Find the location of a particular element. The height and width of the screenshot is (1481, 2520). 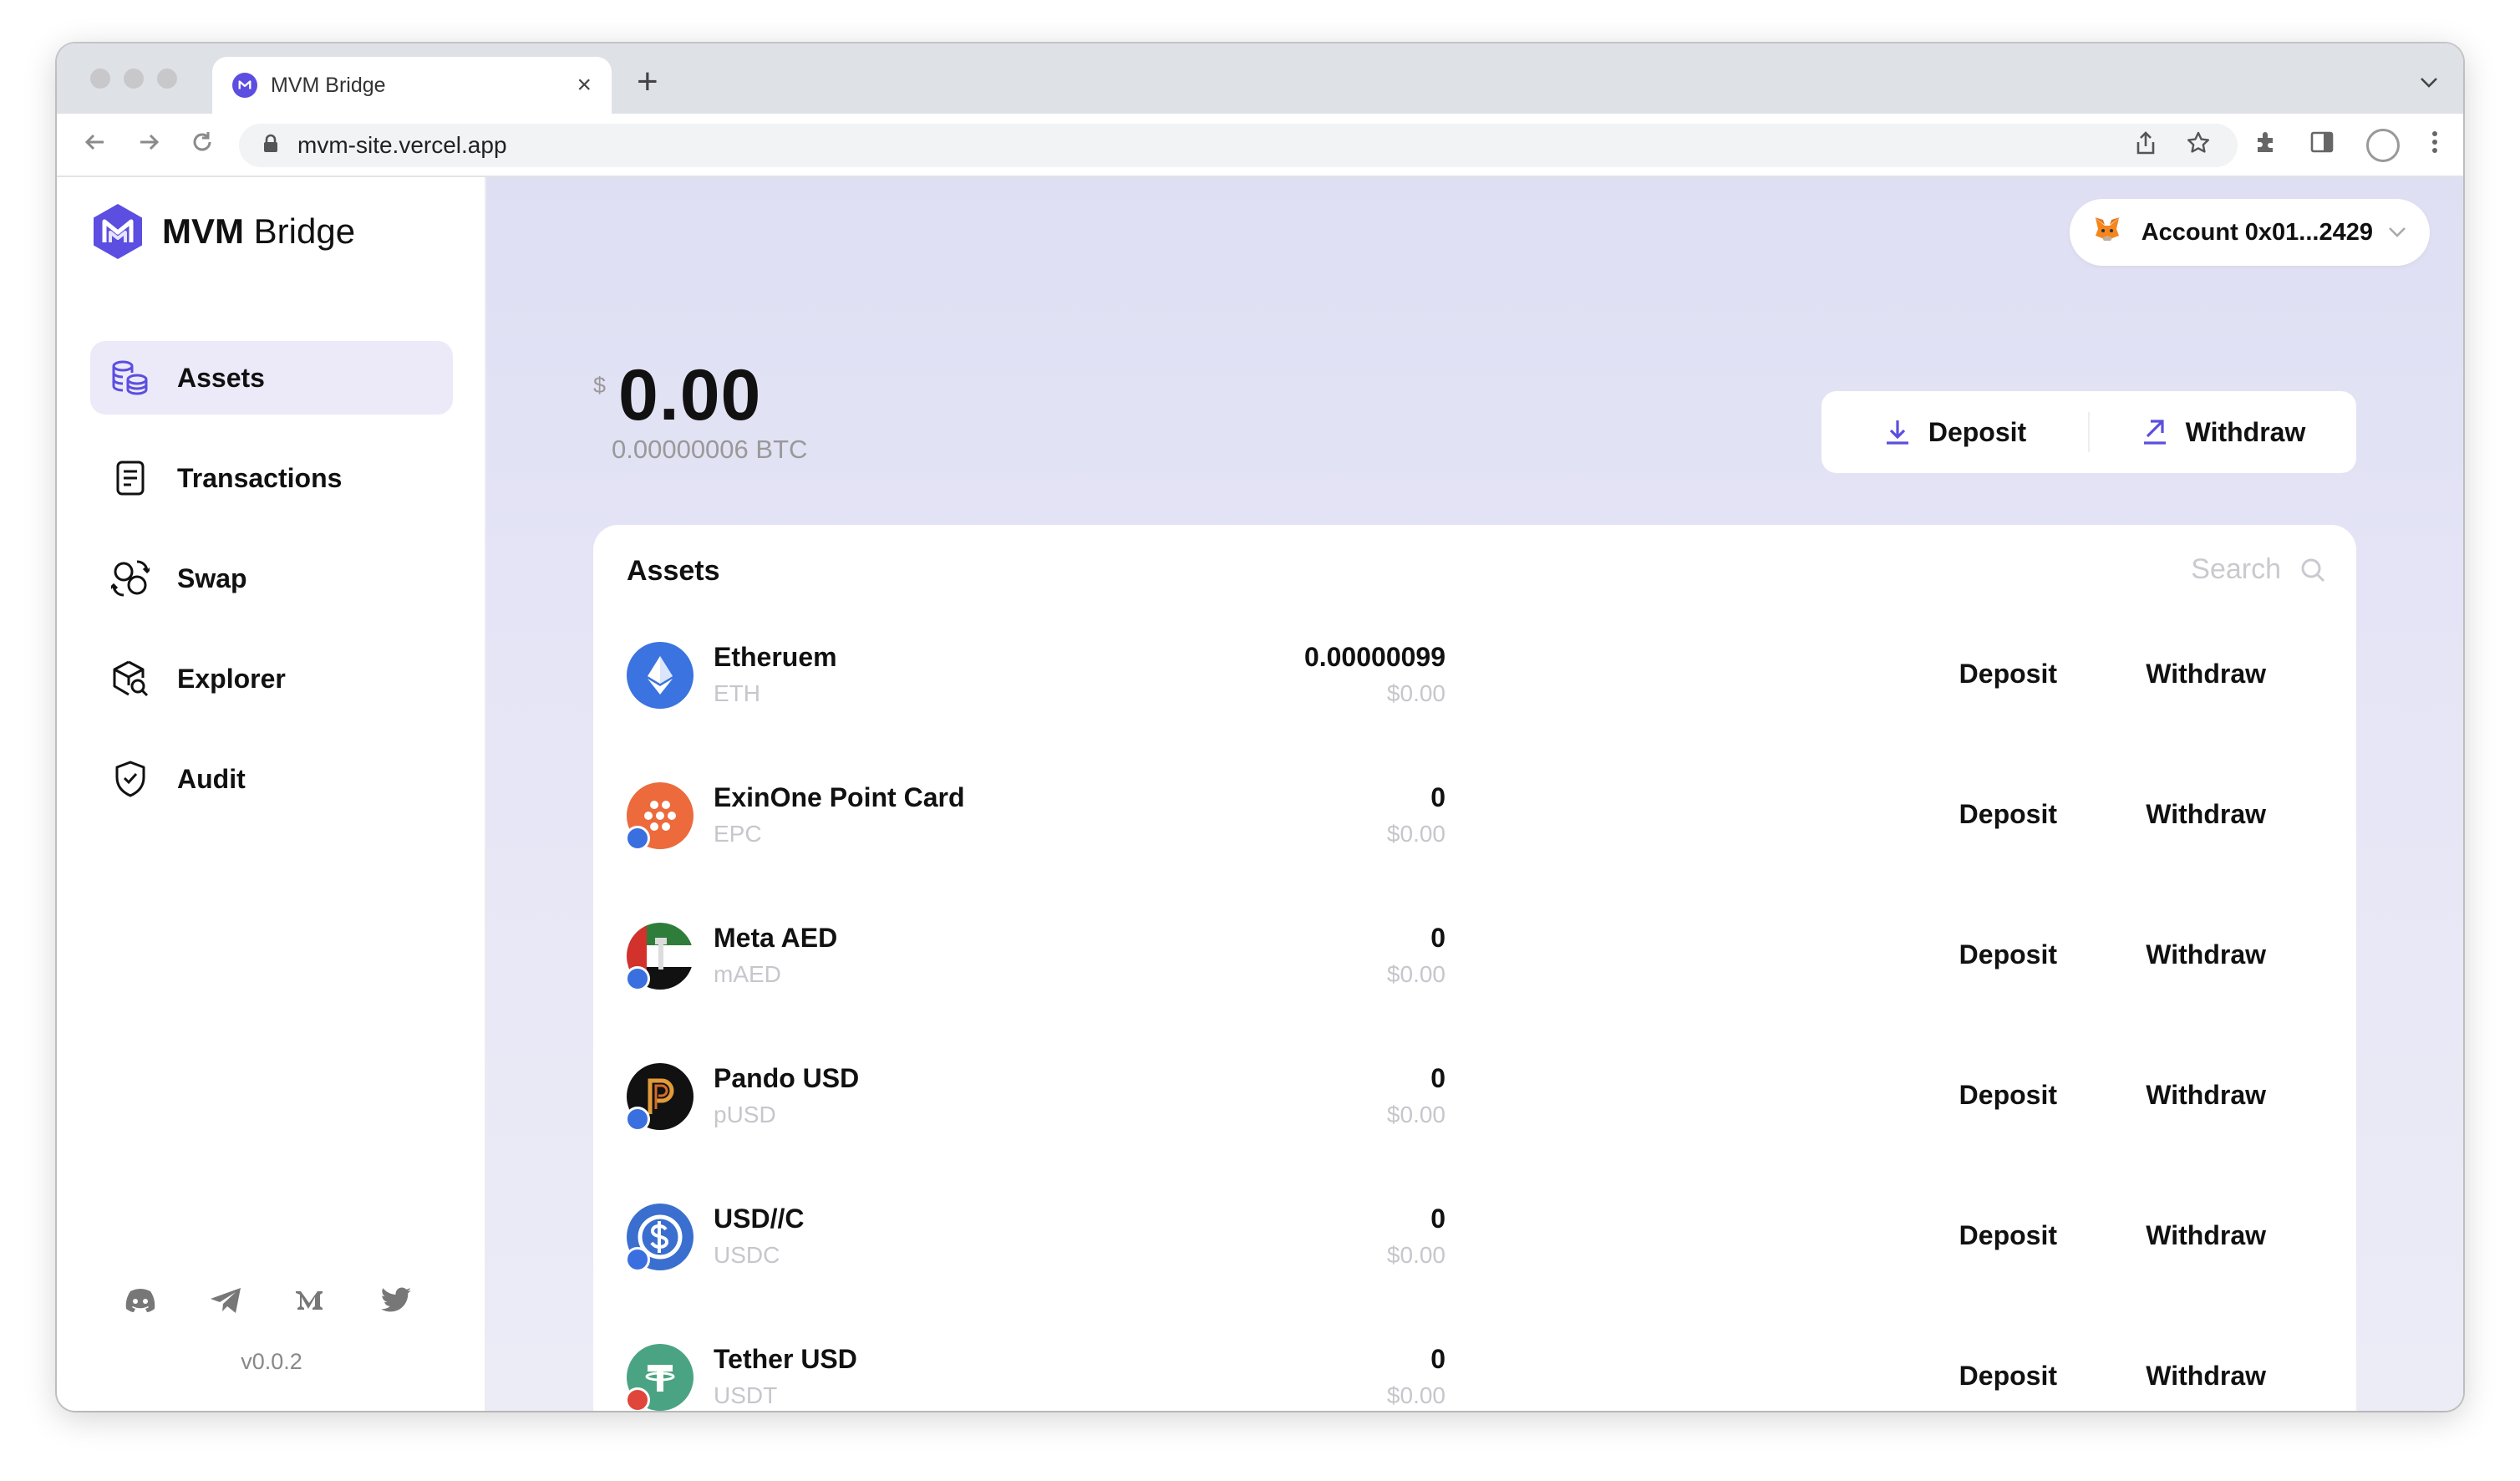

medium-icon is located at coordinates (310, 1300).